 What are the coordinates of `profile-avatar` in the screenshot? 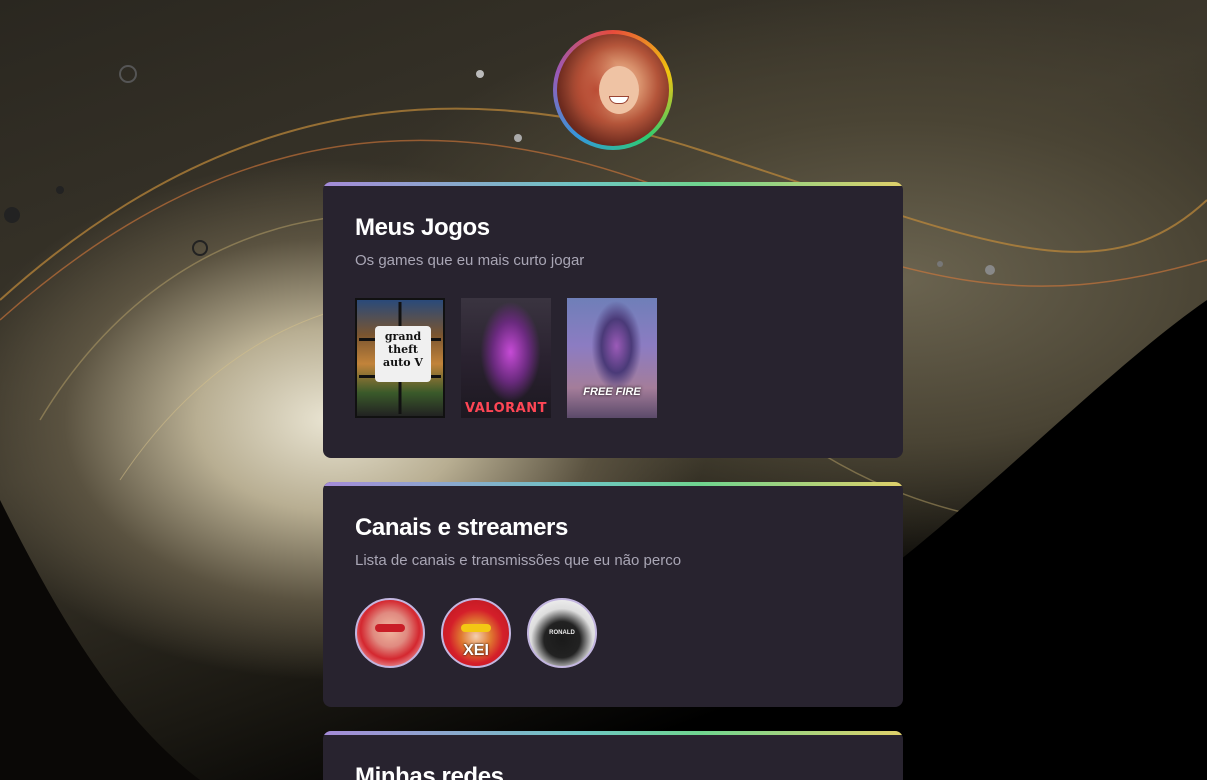 It's located at (613, 90).